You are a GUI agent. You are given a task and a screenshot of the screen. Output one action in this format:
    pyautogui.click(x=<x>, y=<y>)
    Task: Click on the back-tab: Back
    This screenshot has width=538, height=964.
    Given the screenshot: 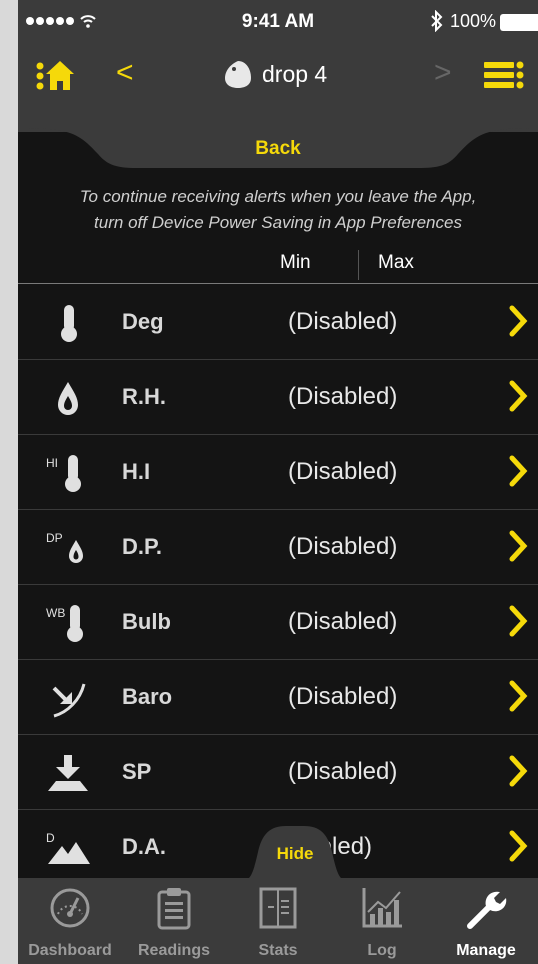 What is the action you would take?
    pyautogui.click(x=278, y=151)
    